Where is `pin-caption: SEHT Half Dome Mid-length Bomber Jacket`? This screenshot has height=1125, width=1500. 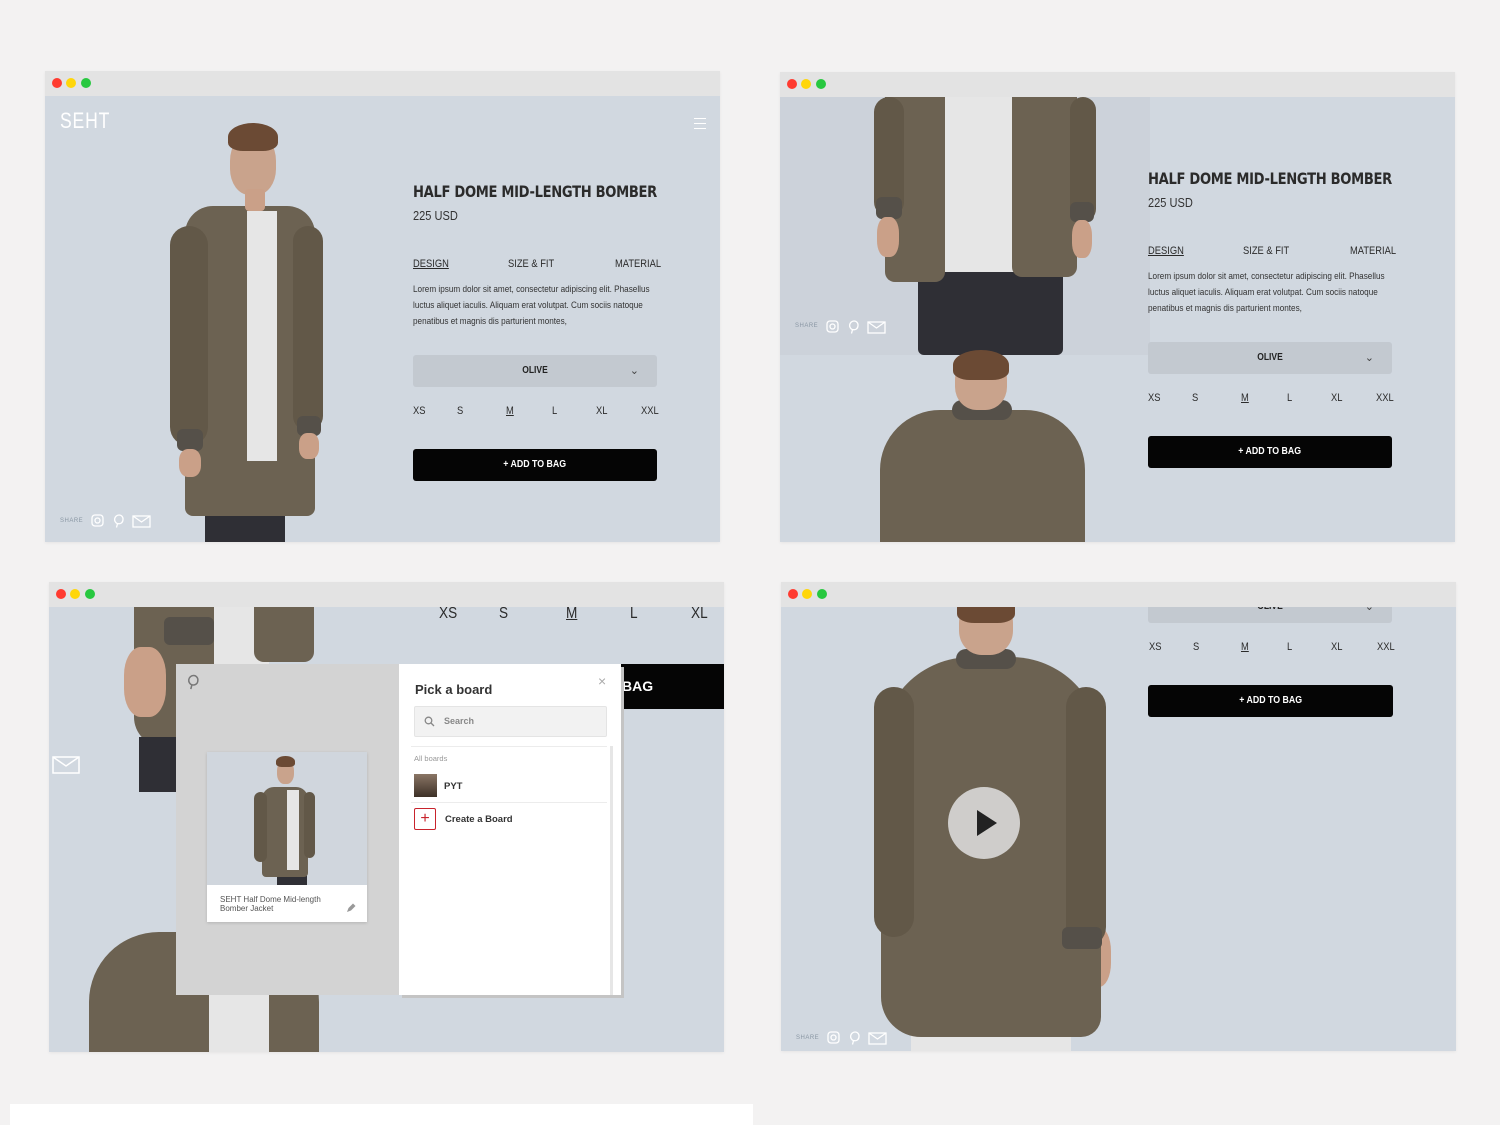
pin-caption: SEHT Half Dome Mid-length Bomber Jacket is located at coordinates (270, 904).